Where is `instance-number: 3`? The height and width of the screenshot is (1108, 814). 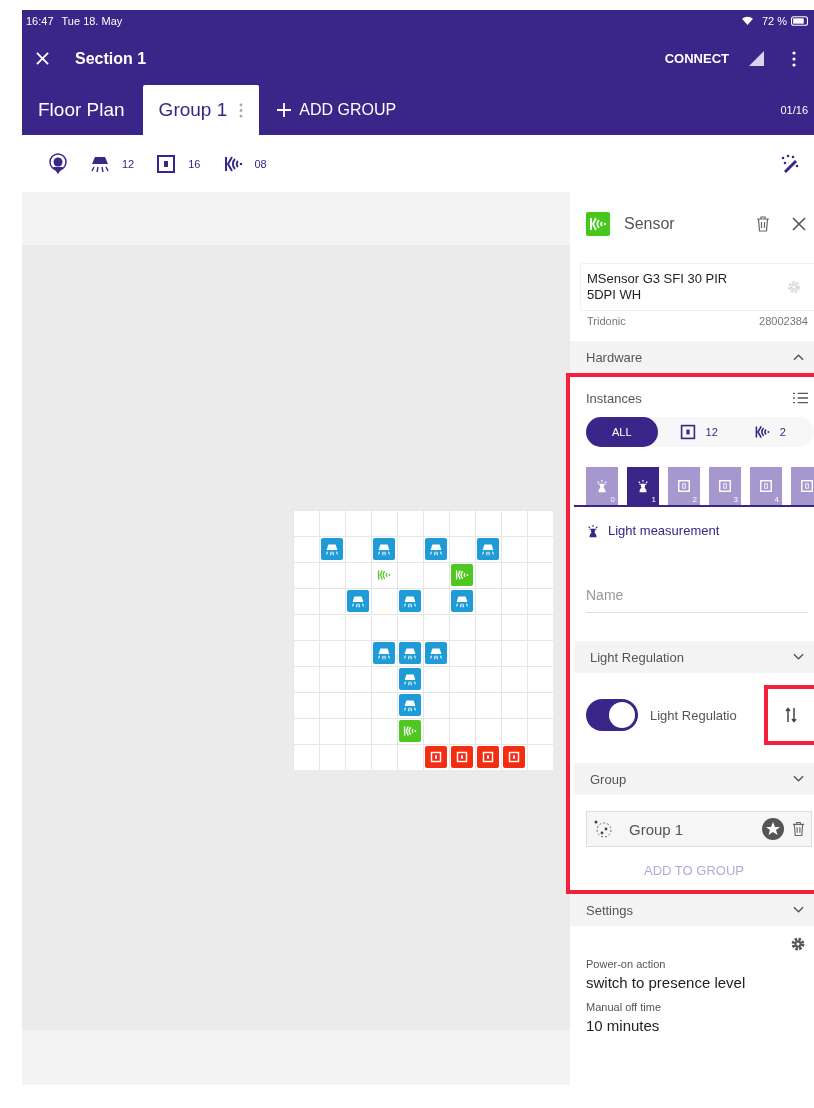
instance-number: 3 is located at coordinates (735, 499).